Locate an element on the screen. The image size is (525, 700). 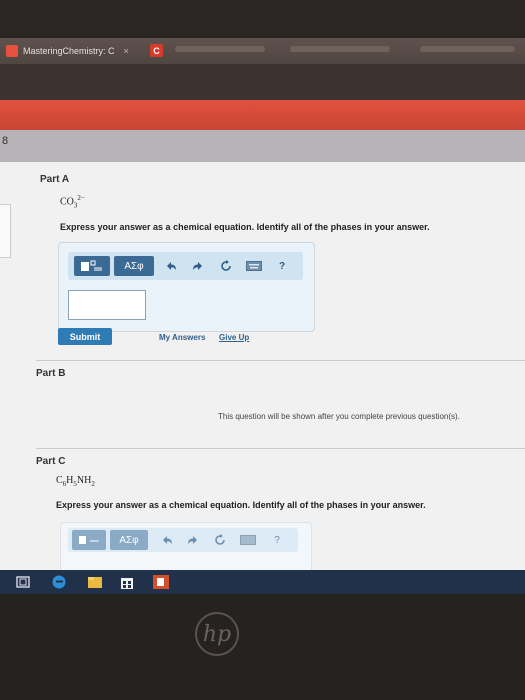
task-view-icon is located at coordinates (23, 582).